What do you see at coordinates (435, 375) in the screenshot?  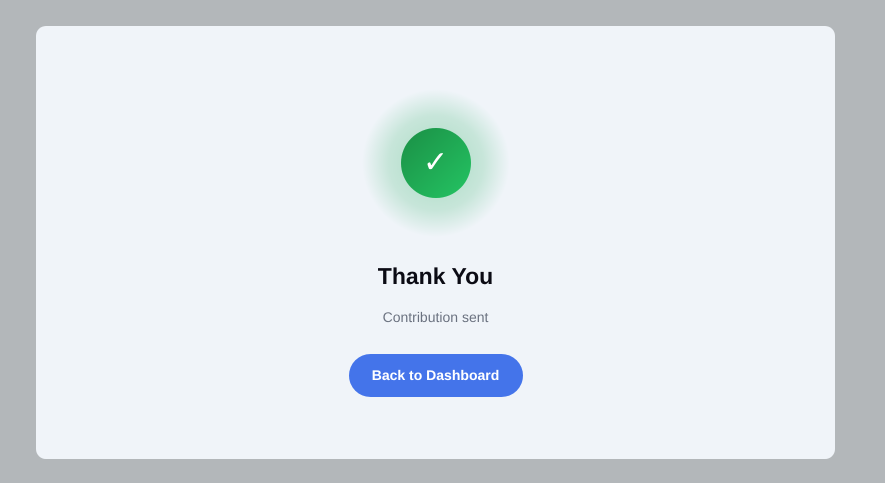 I see `back-to-dashboard-button: Back to Dashboard` at bounding box center [435, 375].